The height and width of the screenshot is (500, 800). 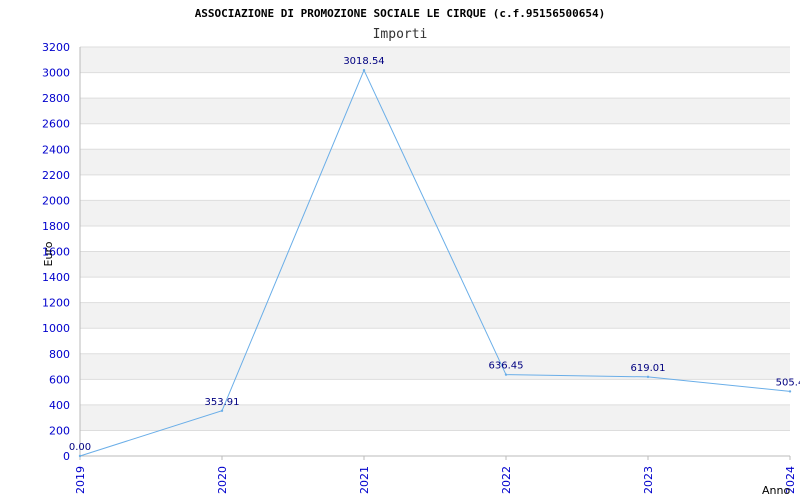 What do you see at coordinates (364, 480) in the screenshot?
I see `x-tick-label: 2021` at bounding box center [364, 480].